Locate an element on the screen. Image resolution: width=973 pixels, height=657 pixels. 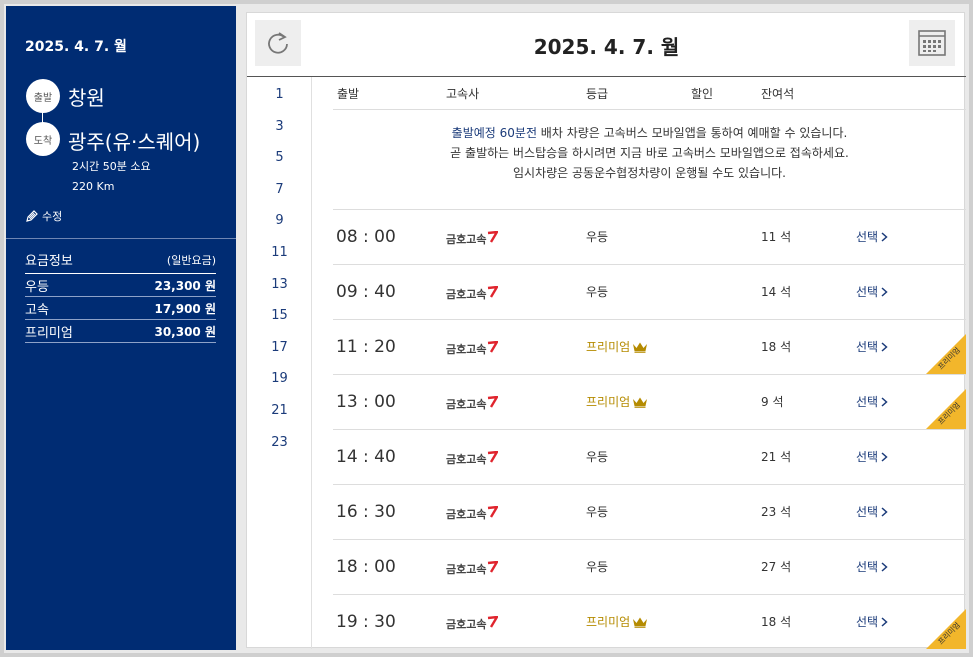
remaining-seats: 23 석 is located at coordinates (776, 512).